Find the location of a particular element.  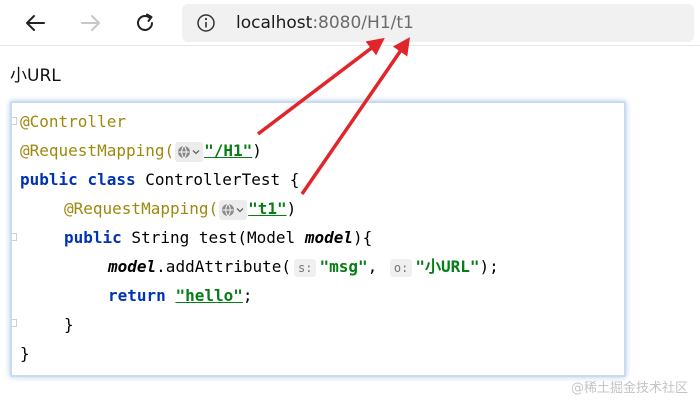

code-line-1: @Controller is located at coordinates (73, 121).